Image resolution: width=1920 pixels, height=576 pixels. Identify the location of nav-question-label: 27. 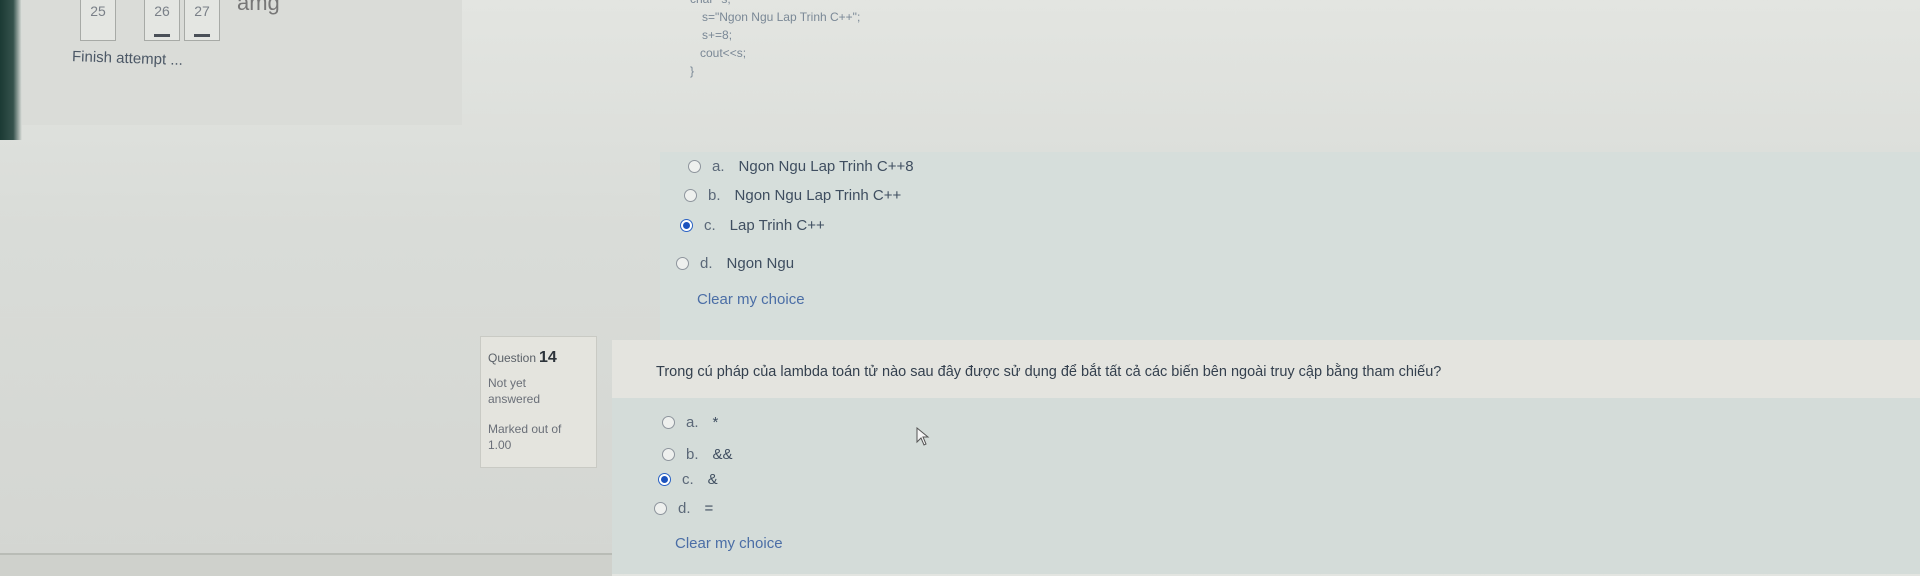
(202, 11).